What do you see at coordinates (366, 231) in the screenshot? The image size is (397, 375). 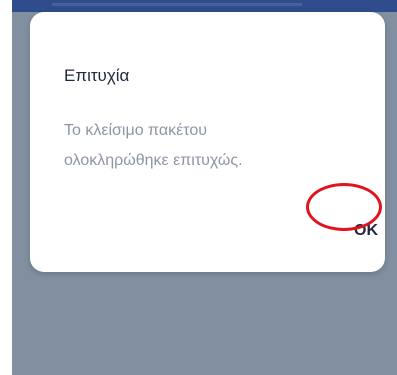 I see `ok-button: OK` at bounding box center [366, 231].